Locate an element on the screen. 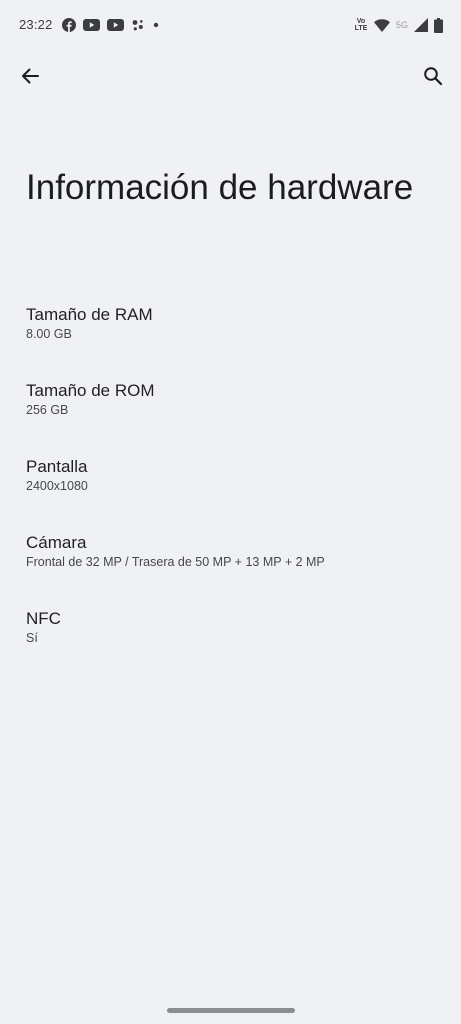 This screenshot has width=461, height=1024. facebook-icon is located at coordinates (69, 25).